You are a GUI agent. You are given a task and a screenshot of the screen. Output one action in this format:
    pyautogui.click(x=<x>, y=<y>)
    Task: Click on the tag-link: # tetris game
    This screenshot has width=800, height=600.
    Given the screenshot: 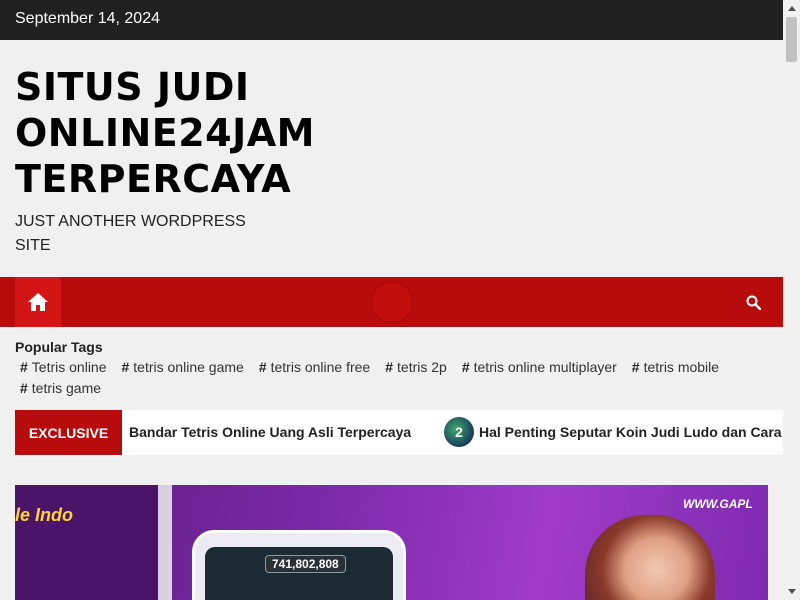 What is the action you would take?
    pyautogui.click(x=60, y=388)
    